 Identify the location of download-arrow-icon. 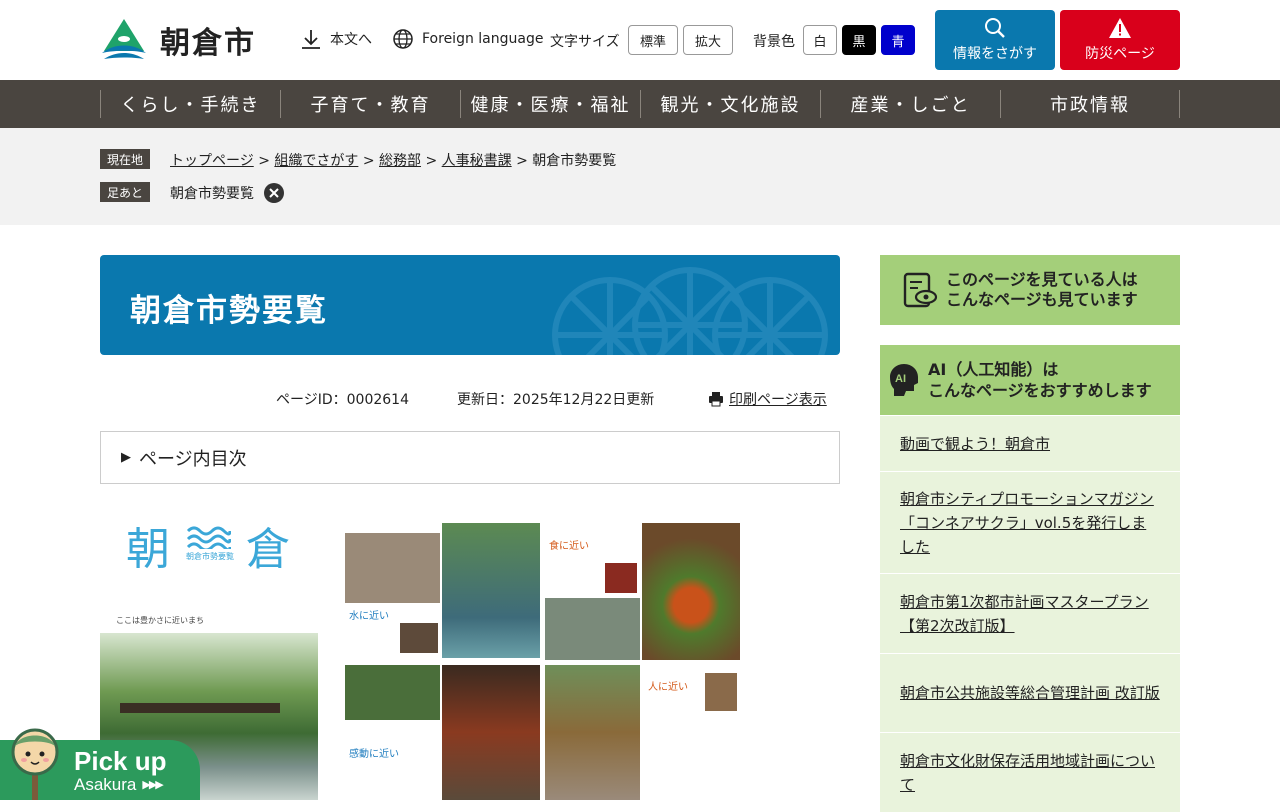
(311, 39).